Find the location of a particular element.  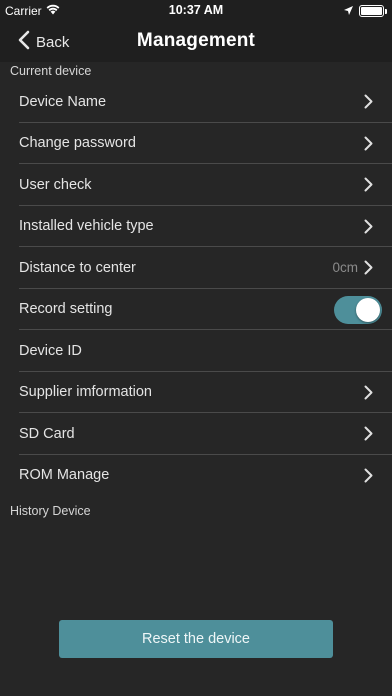

row-sd-card: SD Card is located at coordinates (196, 434).